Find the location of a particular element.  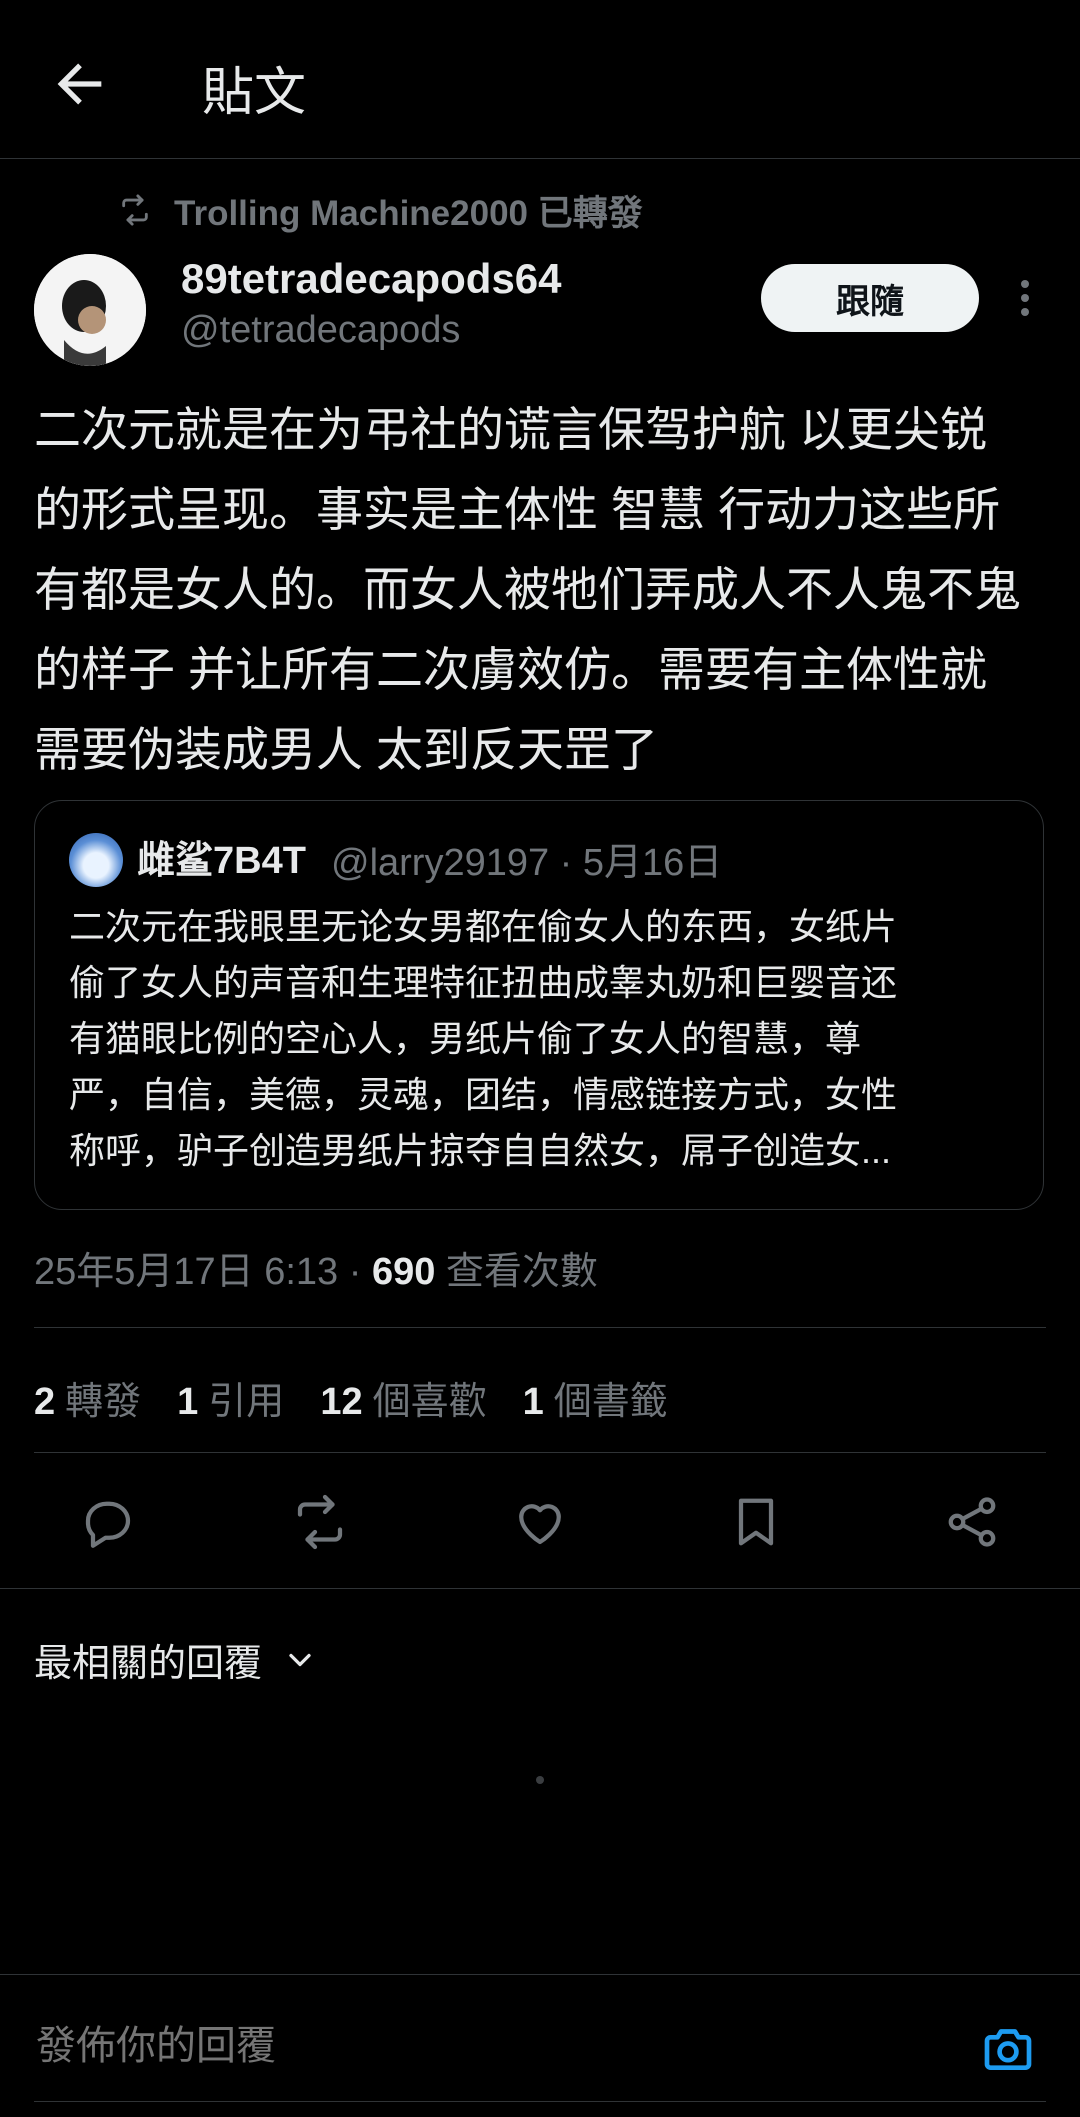

quote-text-line: 二次元在我眼里无论女男都在偷女人的东西，女纸片 is located at coordinates (483, 926).